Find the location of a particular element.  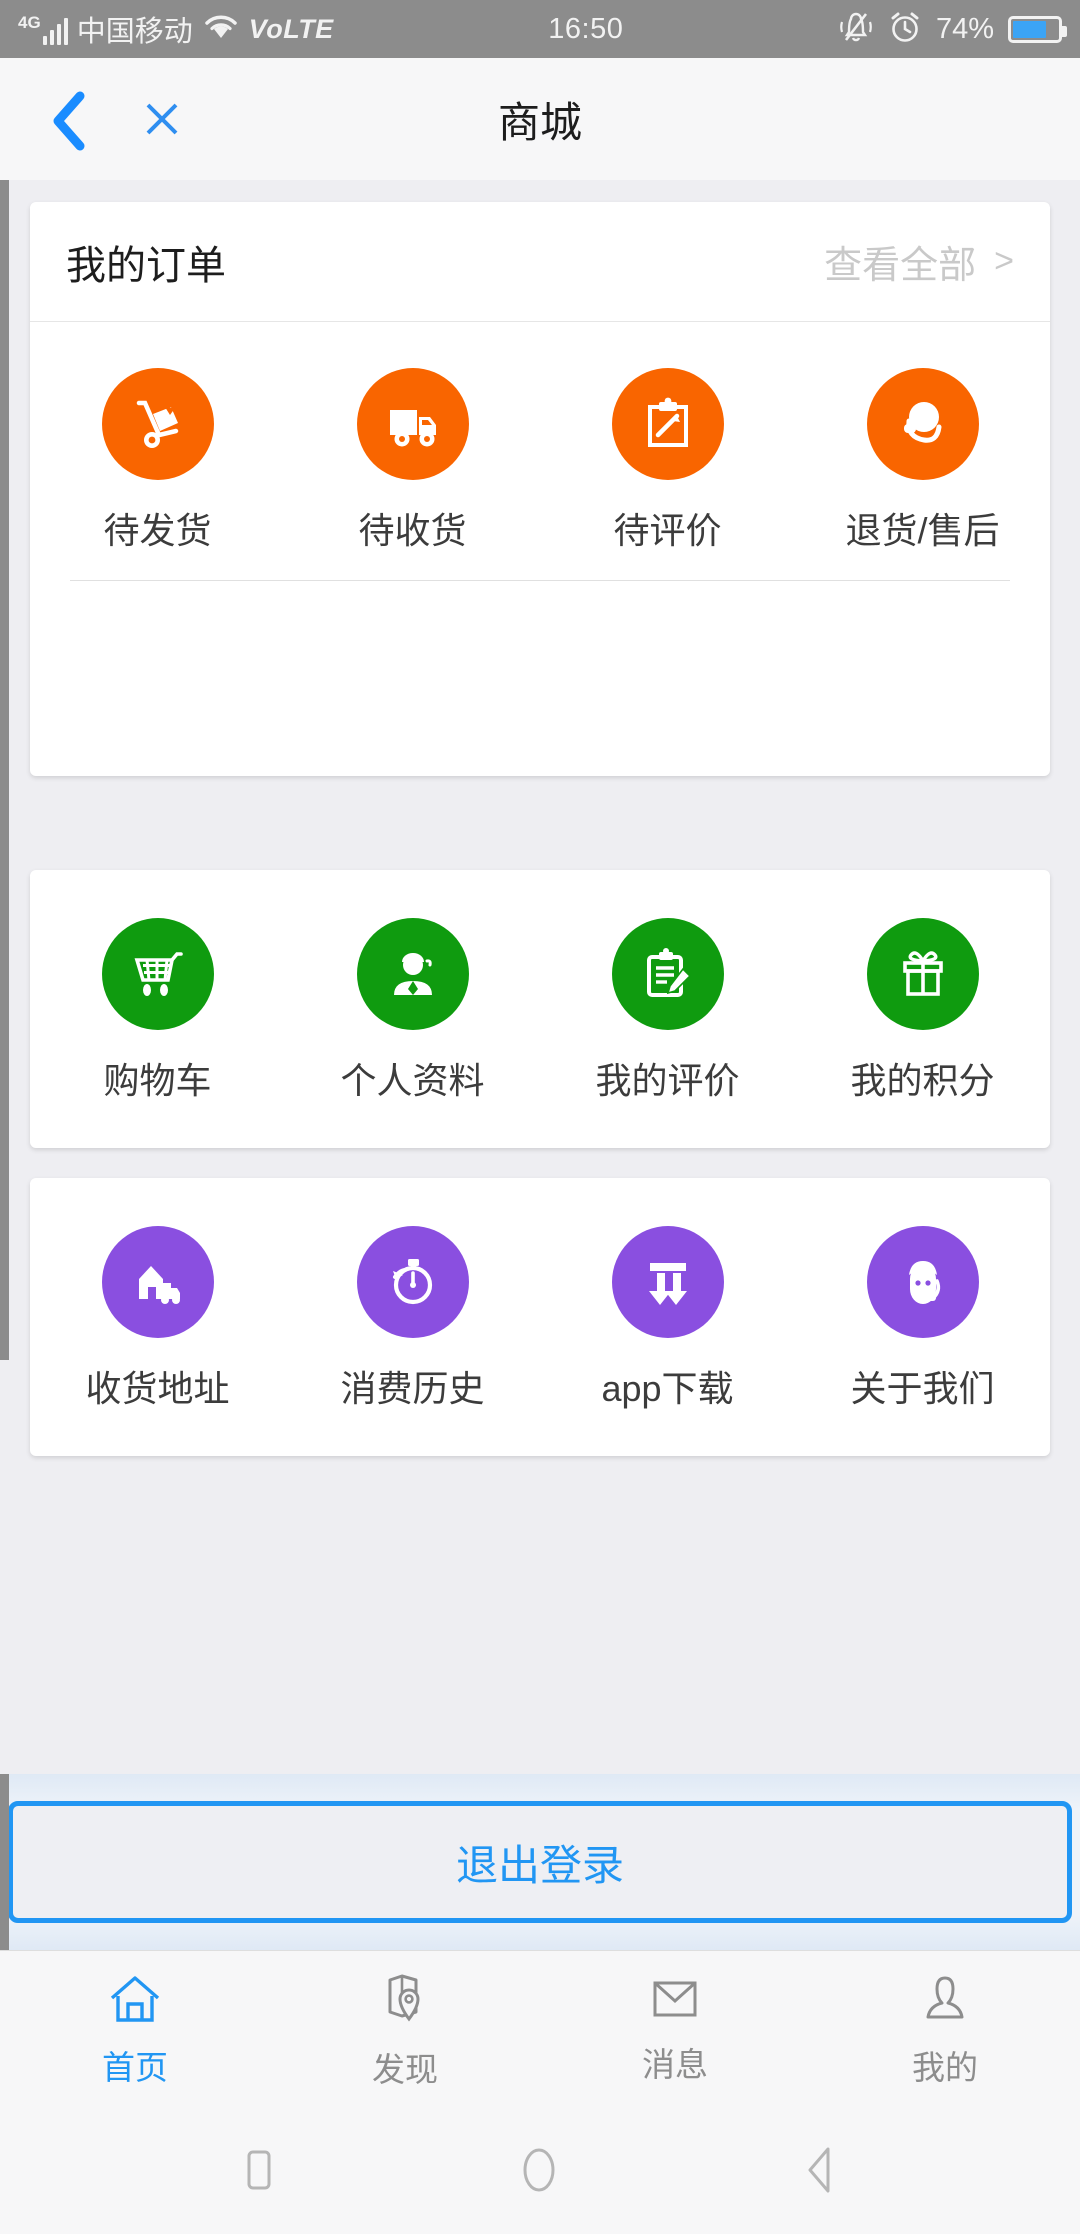

service-my-reviews: 我的评价 is located at coordinates (667, 1011).